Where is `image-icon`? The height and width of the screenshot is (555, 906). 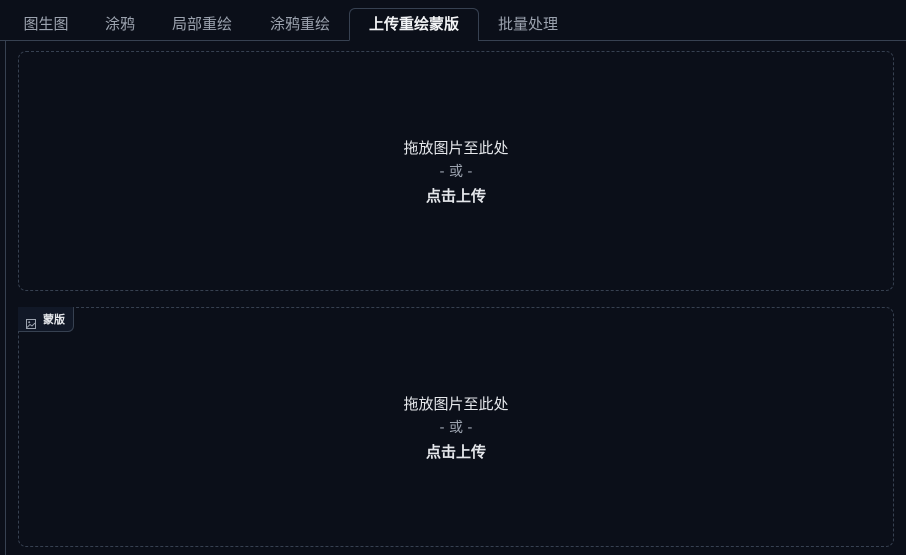 image-icon is located at coordinates (31, 321).